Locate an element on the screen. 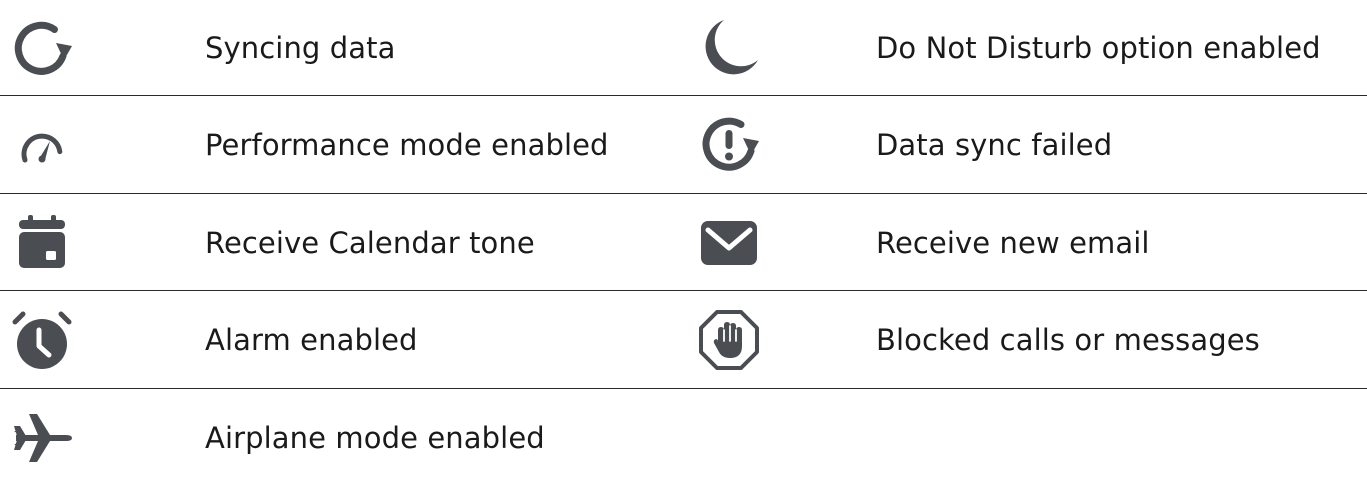 Image resolution: width=1367 pixels, height=486 pixels. table-cell: Blocked calls or messages is located at coordinates (1023, 340).